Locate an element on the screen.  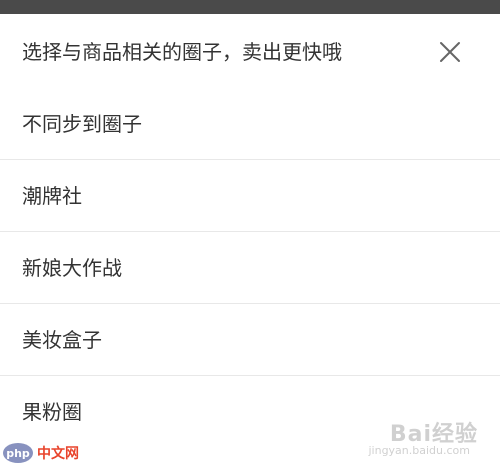
php-logo-icon: php is located at coordinates (18, 453).